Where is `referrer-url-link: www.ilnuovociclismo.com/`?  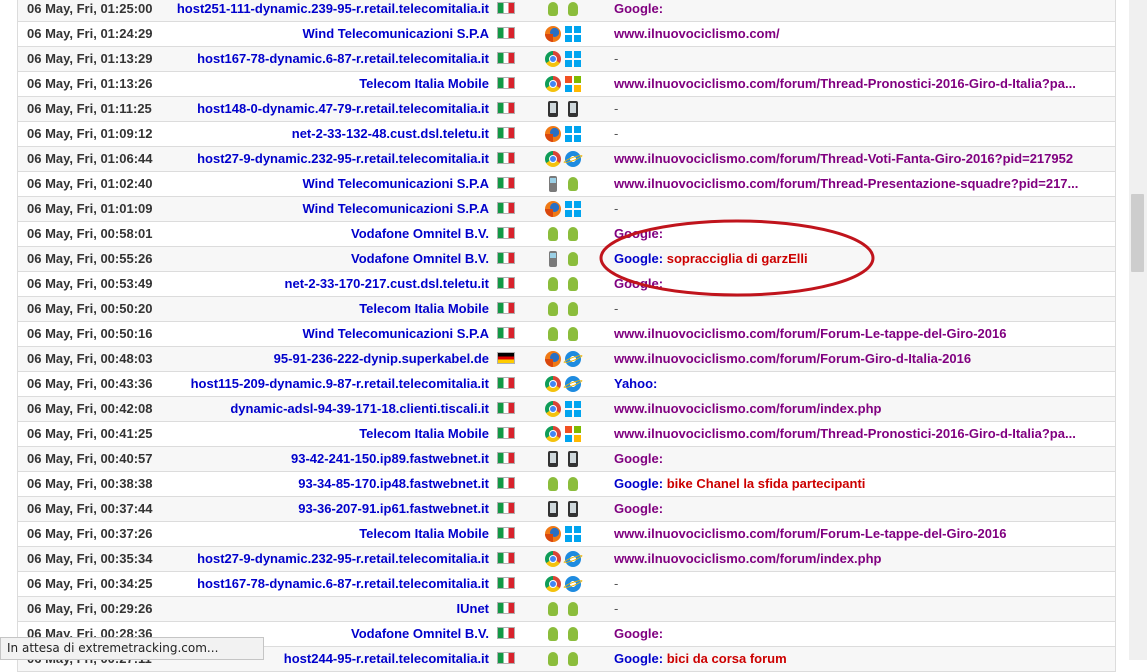 referrer-url-link: www.ilnuovociclismo.com/ is located at coordinates (697, 33).